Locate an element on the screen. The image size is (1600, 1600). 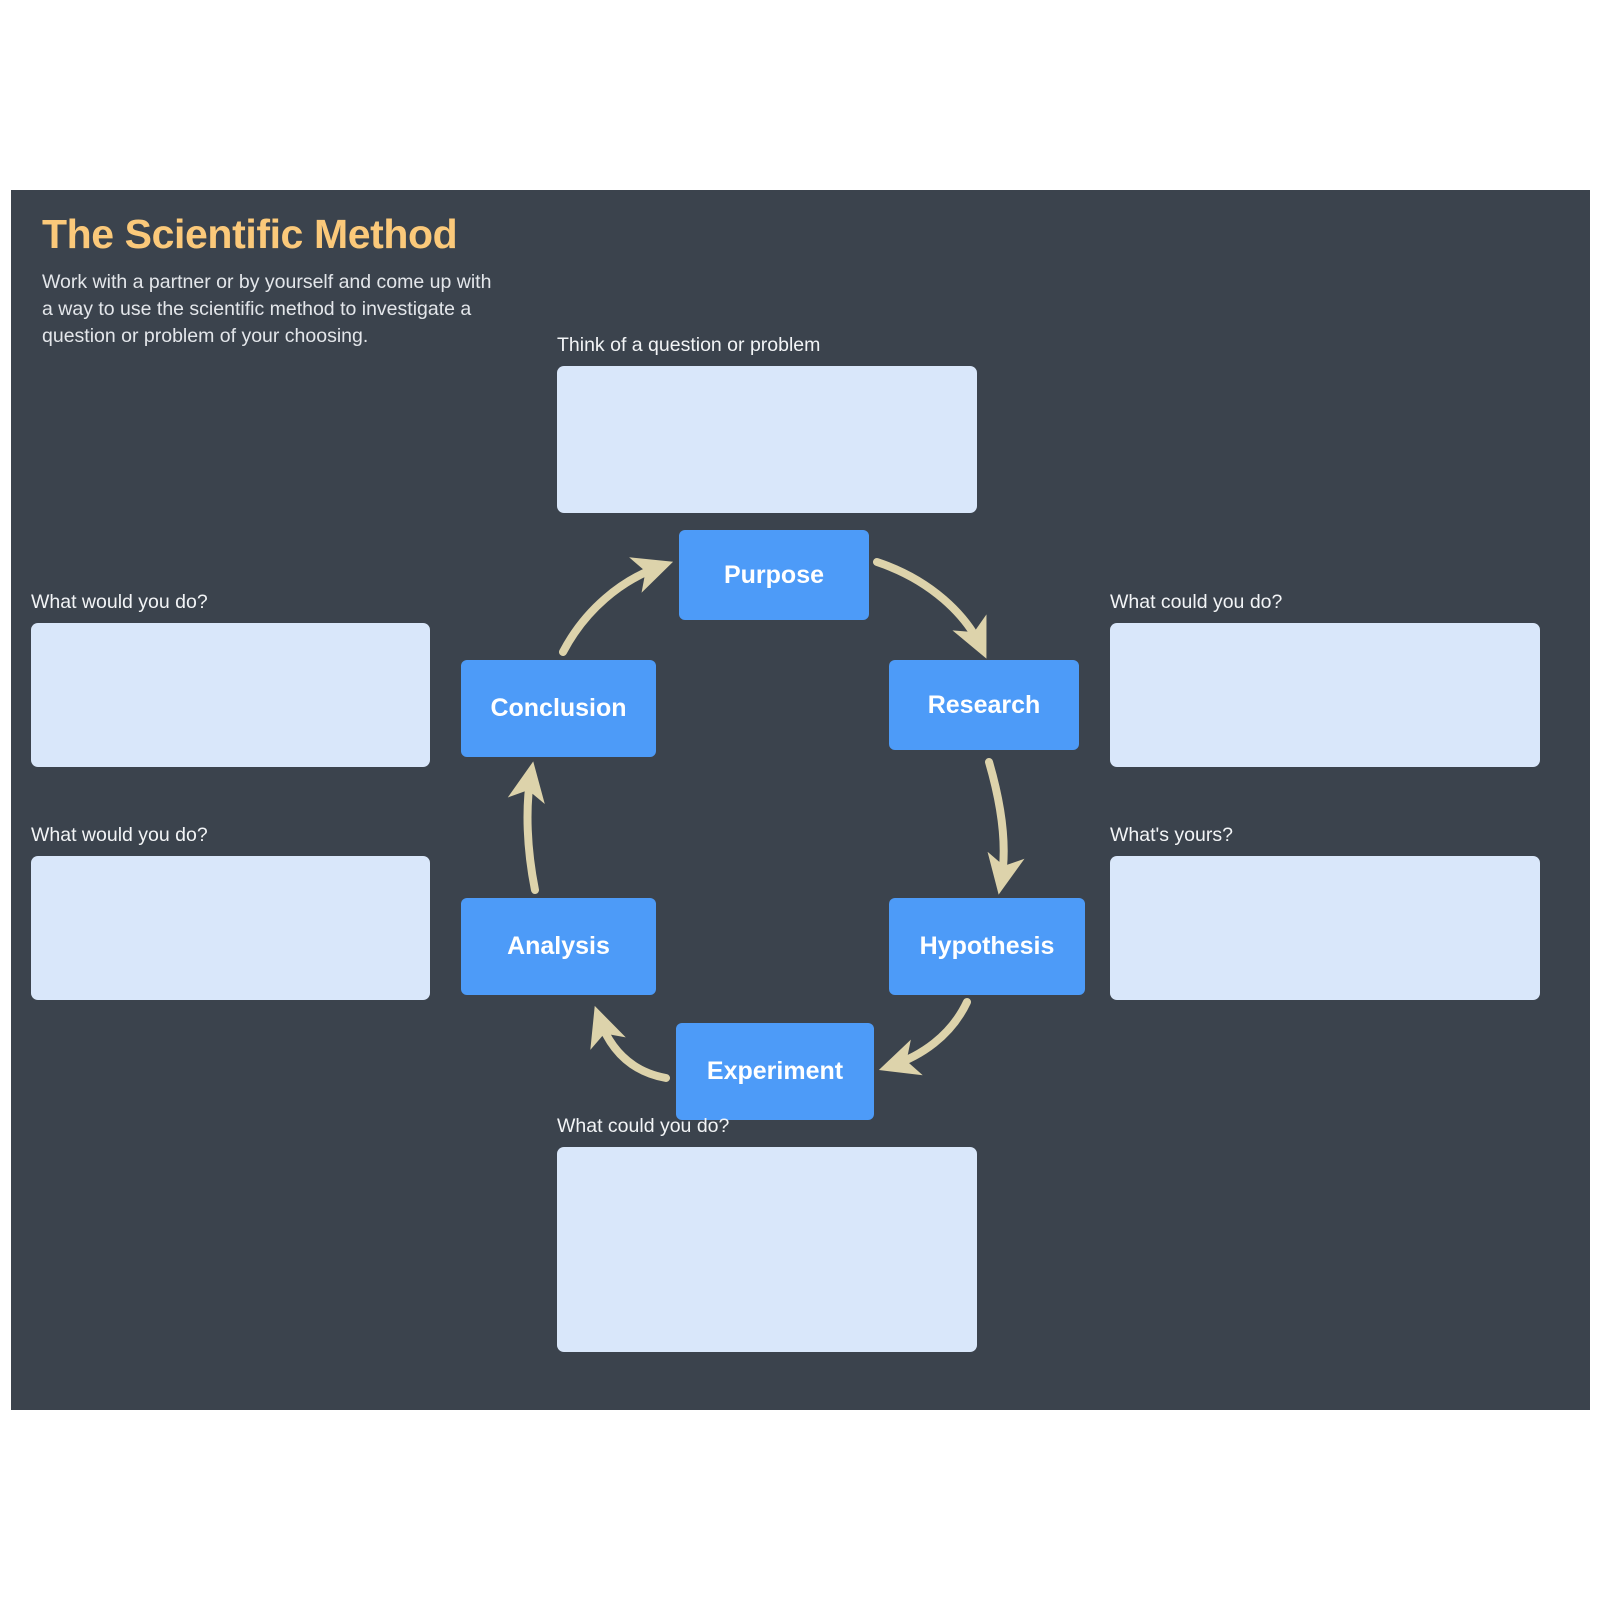
cycle-node-label: Hypothesis is located at coordinates (987, 946).